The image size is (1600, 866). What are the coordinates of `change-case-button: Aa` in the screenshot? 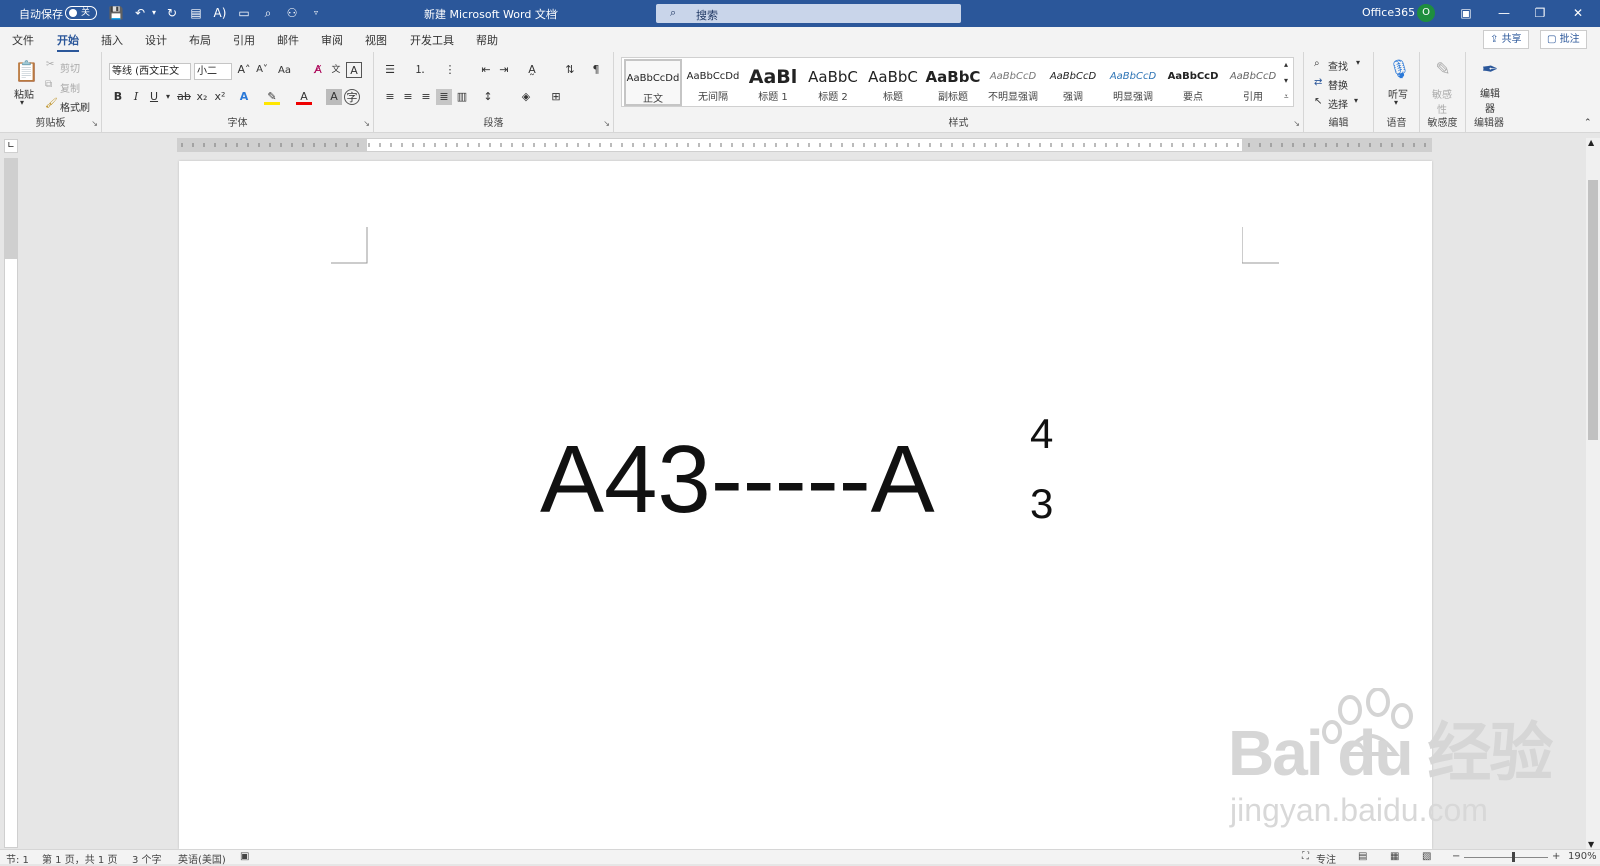 It's located at (284, 70).